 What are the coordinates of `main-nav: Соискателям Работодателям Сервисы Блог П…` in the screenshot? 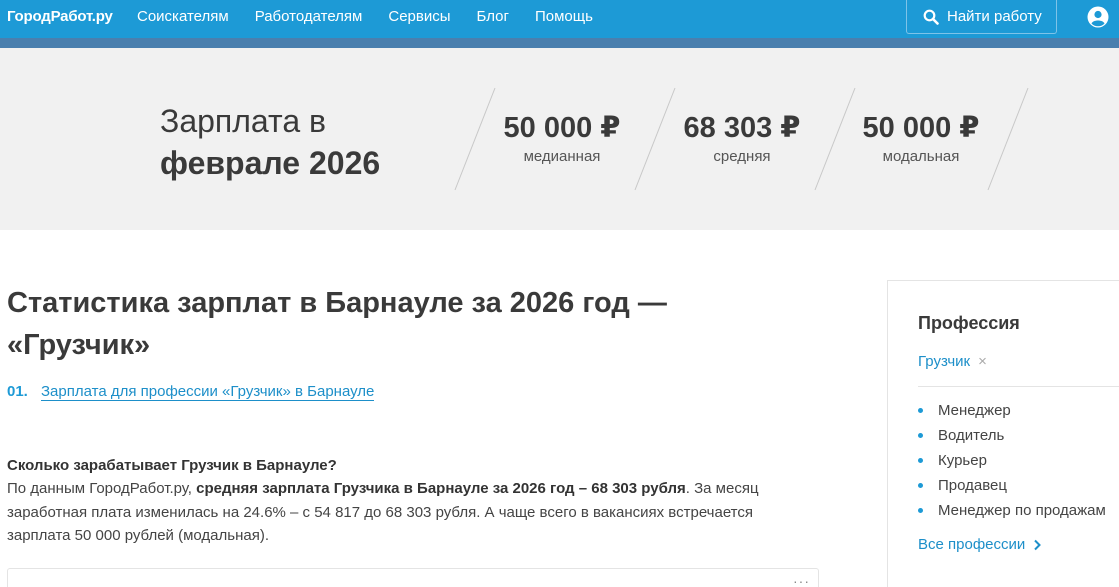 It's located at (378, 16).